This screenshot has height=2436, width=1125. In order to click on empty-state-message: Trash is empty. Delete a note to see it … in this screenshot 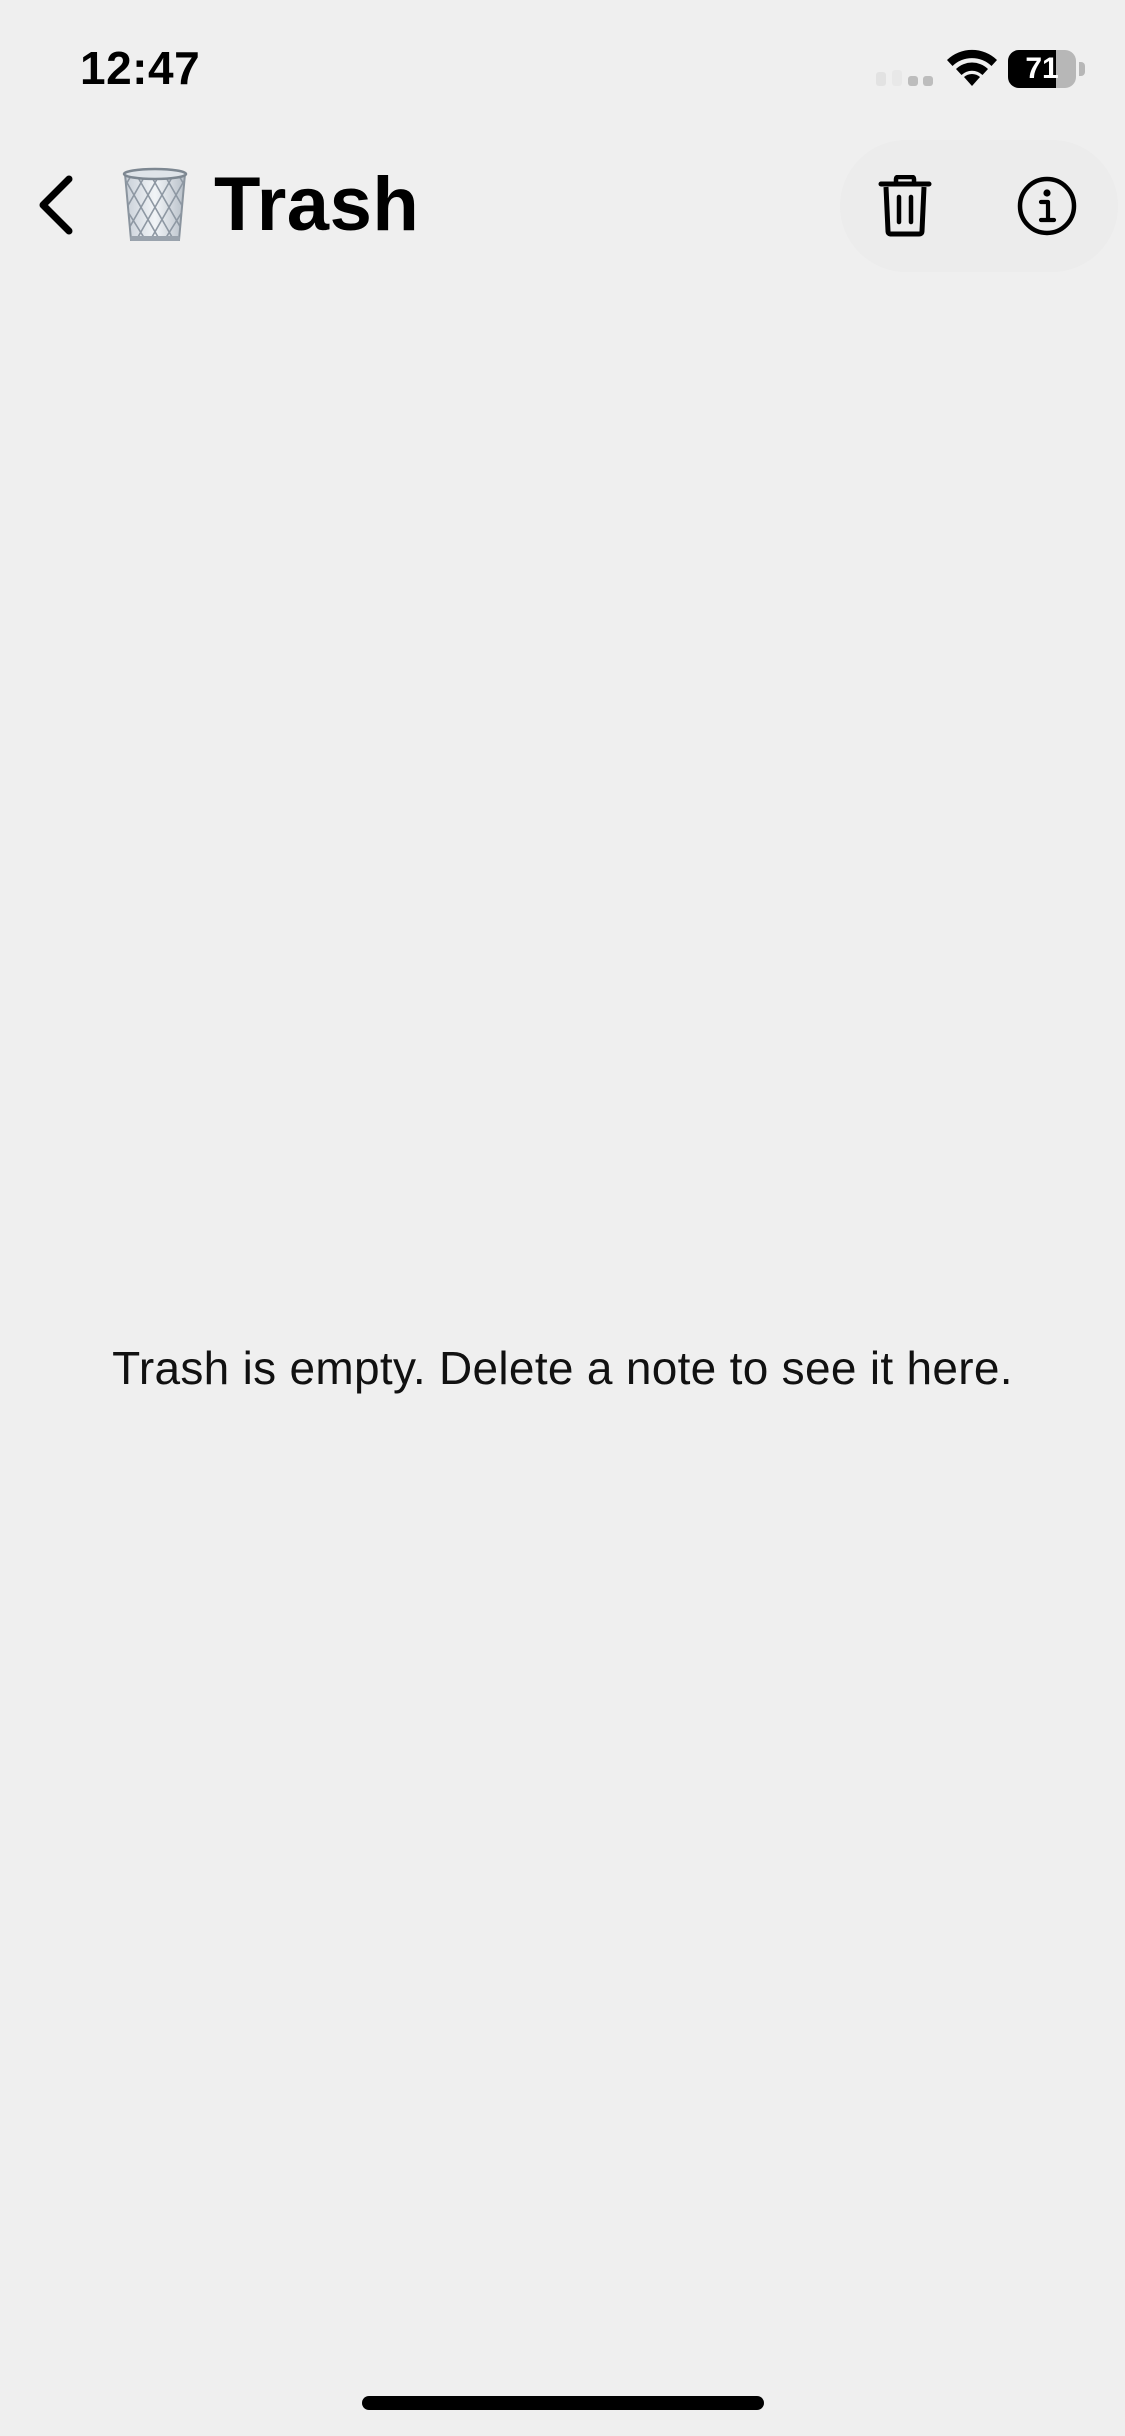, I will do `click(562, 1368)`.